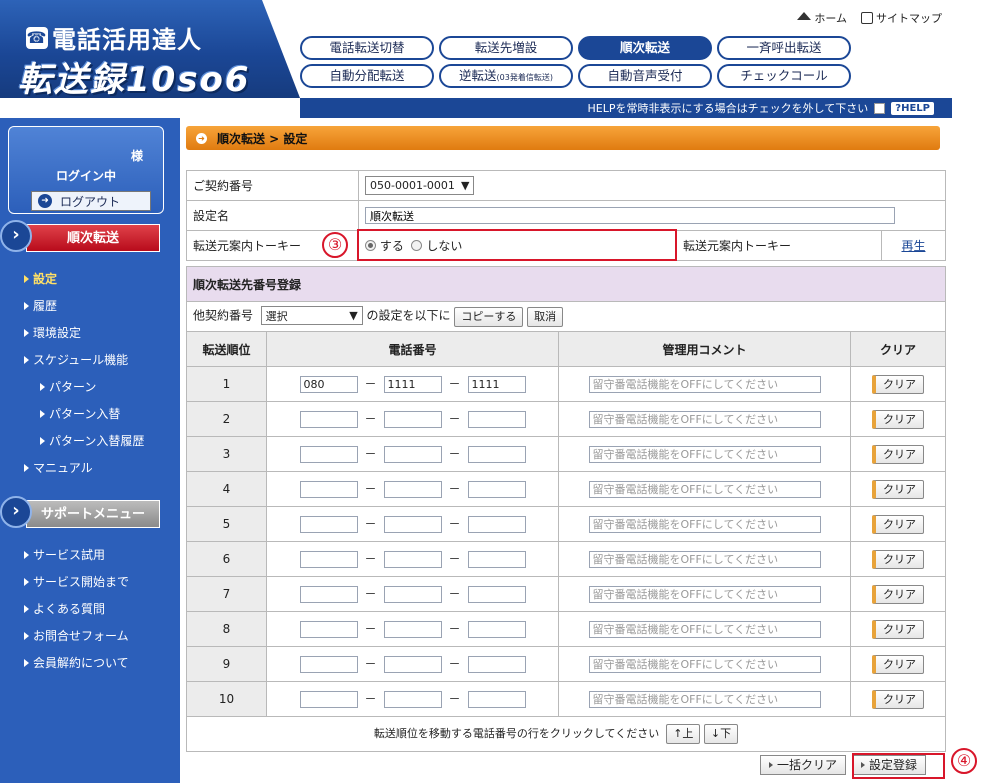 This screenshot has height=783, width=1000. What do you see at coordinates (645, 48) in the screenshot?
I see `nav-sequential-forward: 順次転送` at bounding box center [645, 48].